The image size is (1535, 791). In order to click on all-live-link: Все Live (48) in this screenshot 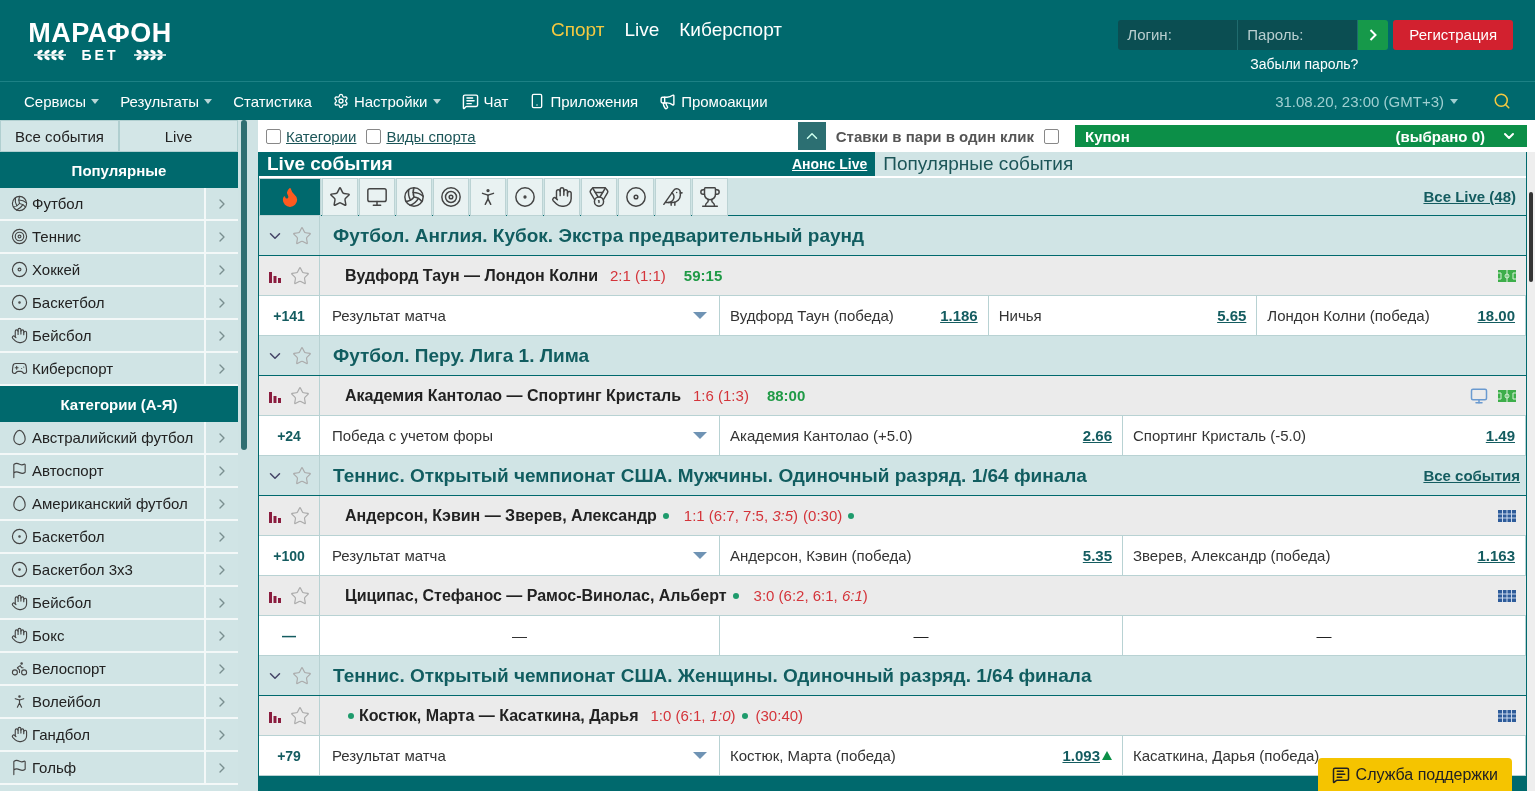, I will do `click(1469, 196)`.